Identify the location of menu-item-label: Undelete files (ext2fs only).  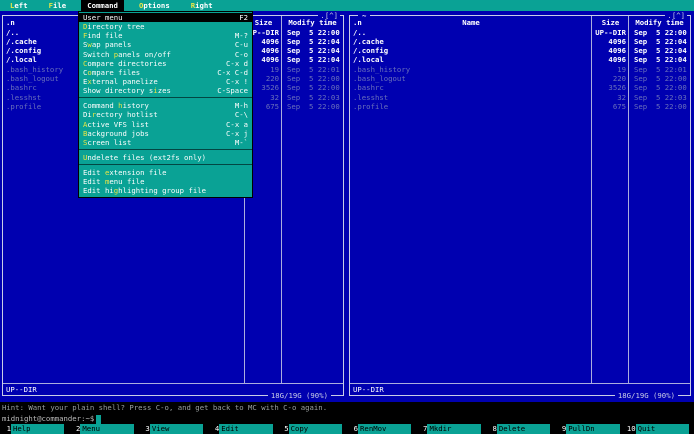
(162, 157).